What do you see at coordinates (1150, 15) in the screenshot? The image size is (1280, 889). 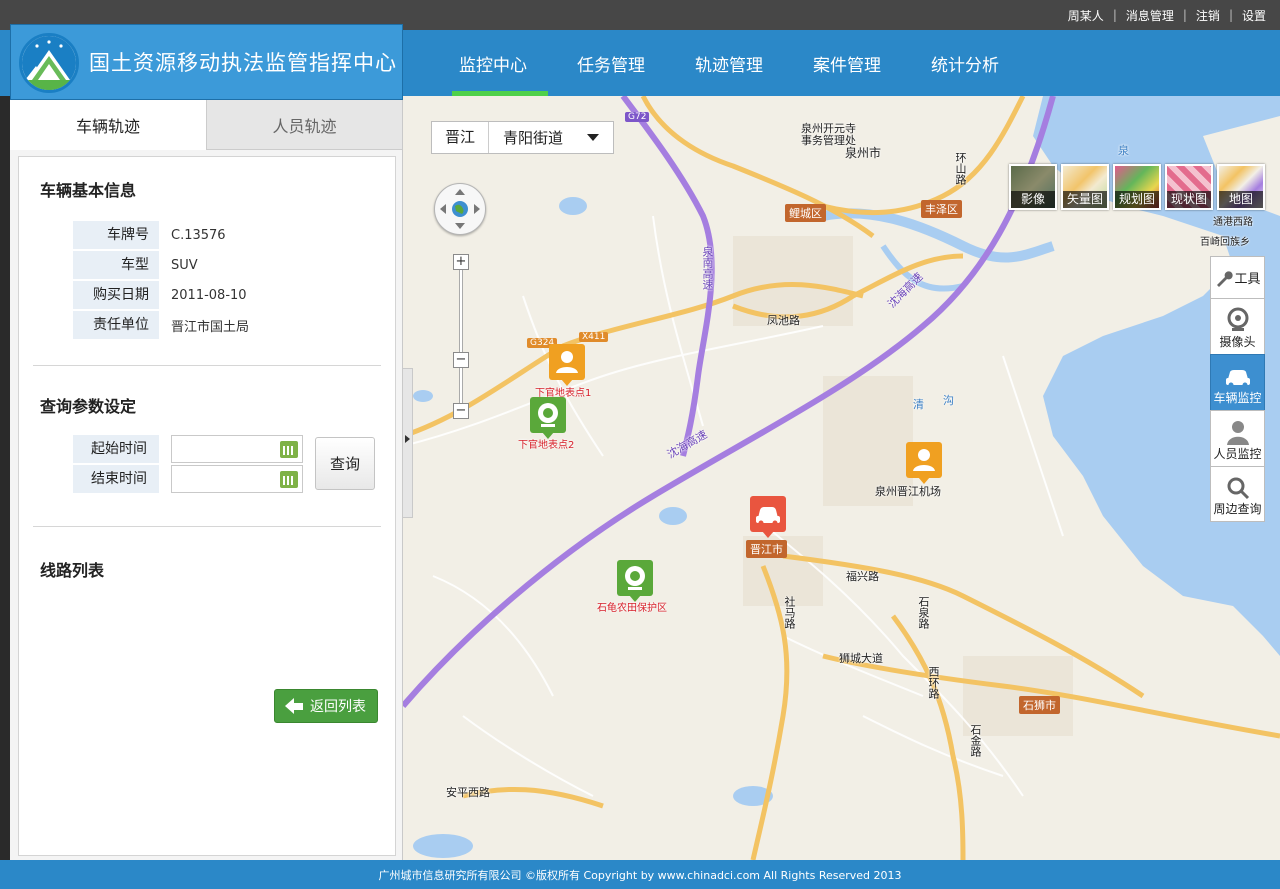 I see `messages-link: 消息管理` at bounding box center [1150, 15].